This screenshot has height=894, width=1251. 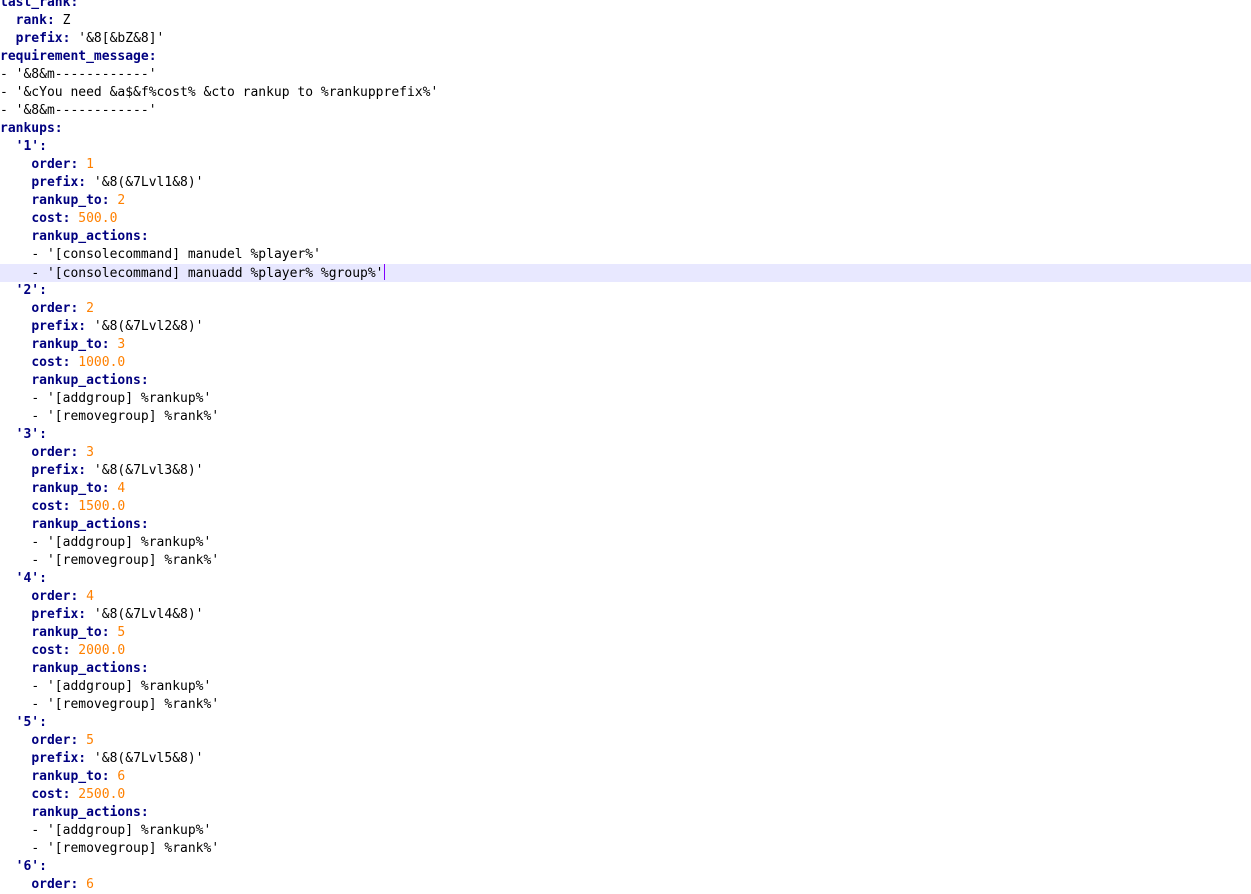 I want to click on code-line: cost: 2000.0, so click(x=625, y=651).